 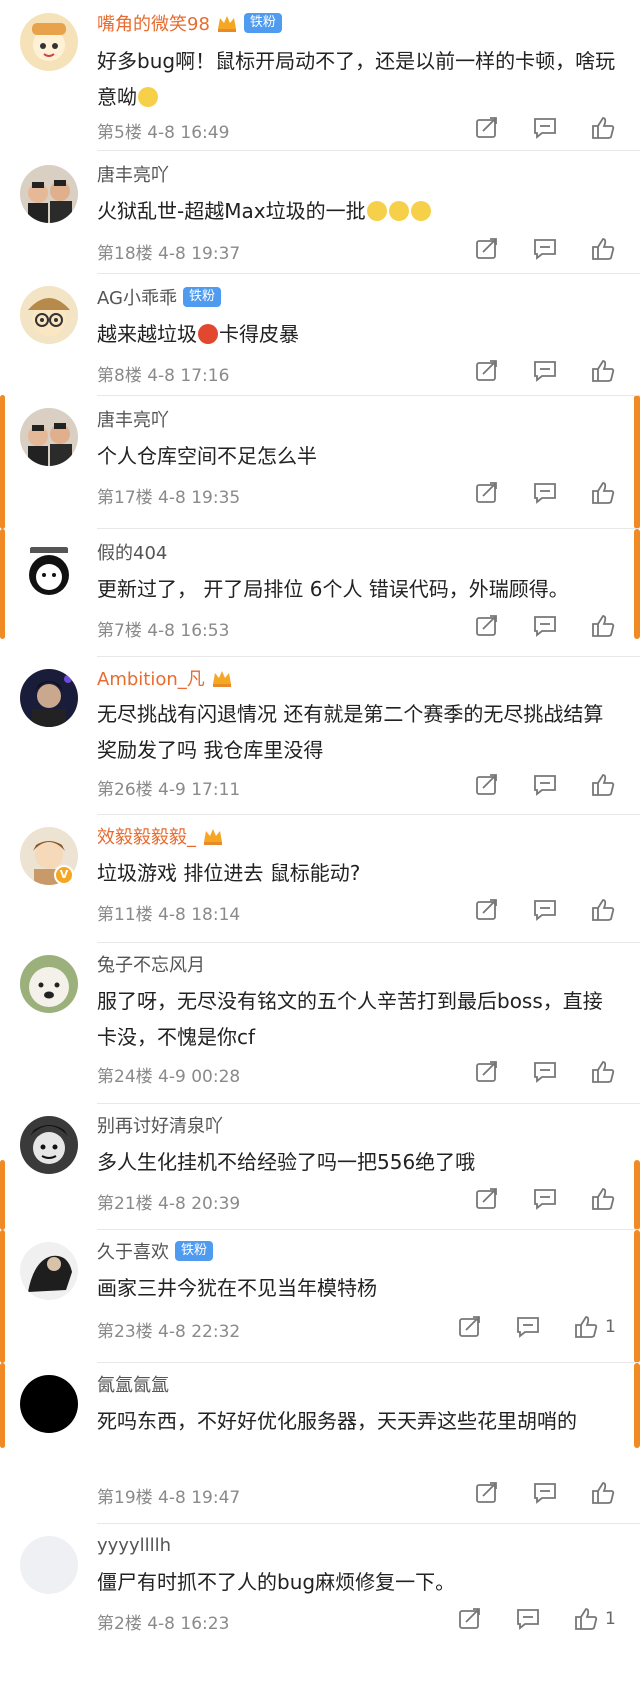 What do you see at coordinates (213, 836) in the screenshot?
I see `vip-crown-icon` at bounding box center [213, 836].